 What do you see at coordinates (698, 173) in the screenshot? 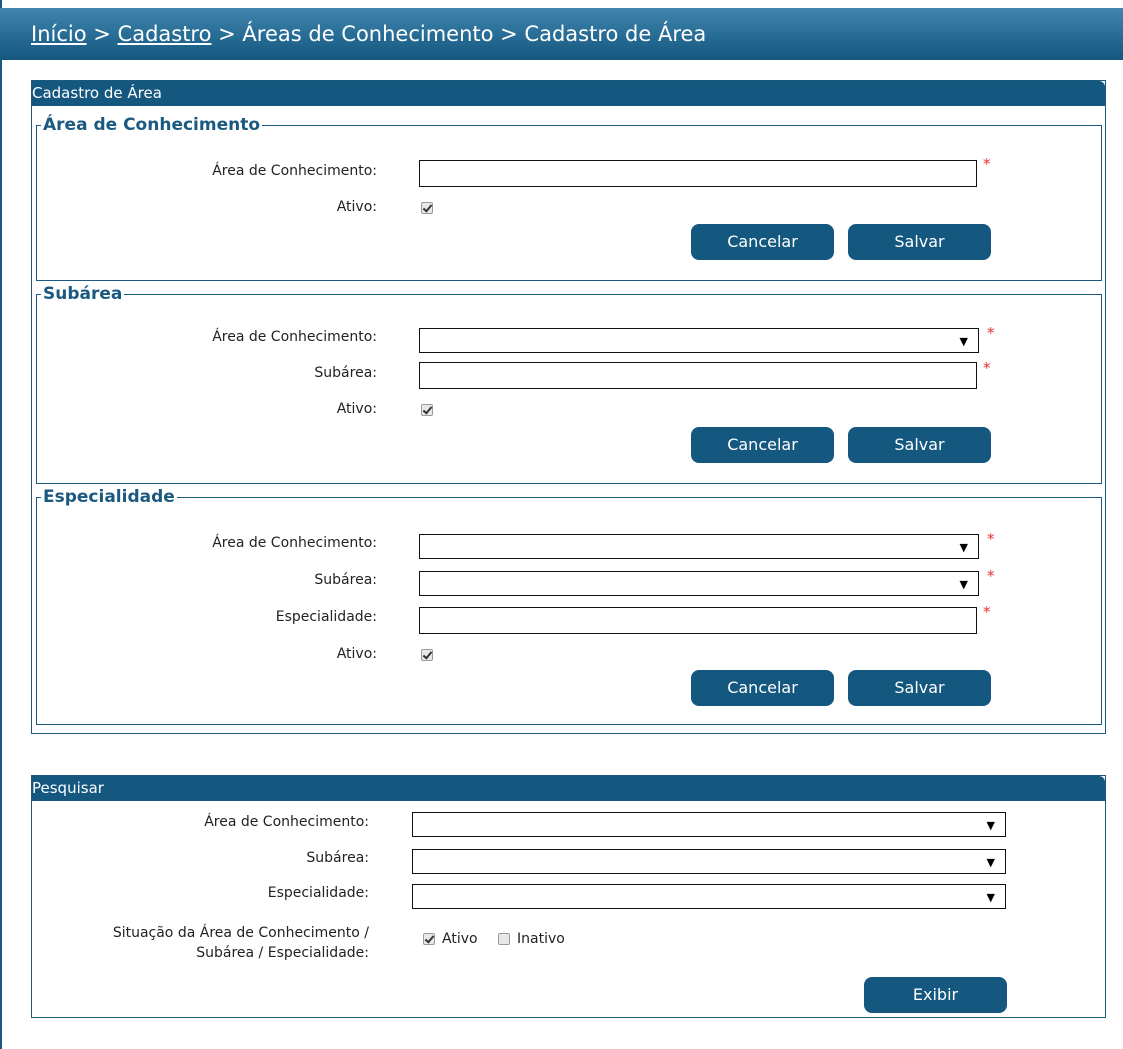
I see `area-name-input` at bounding box center [698, 173].